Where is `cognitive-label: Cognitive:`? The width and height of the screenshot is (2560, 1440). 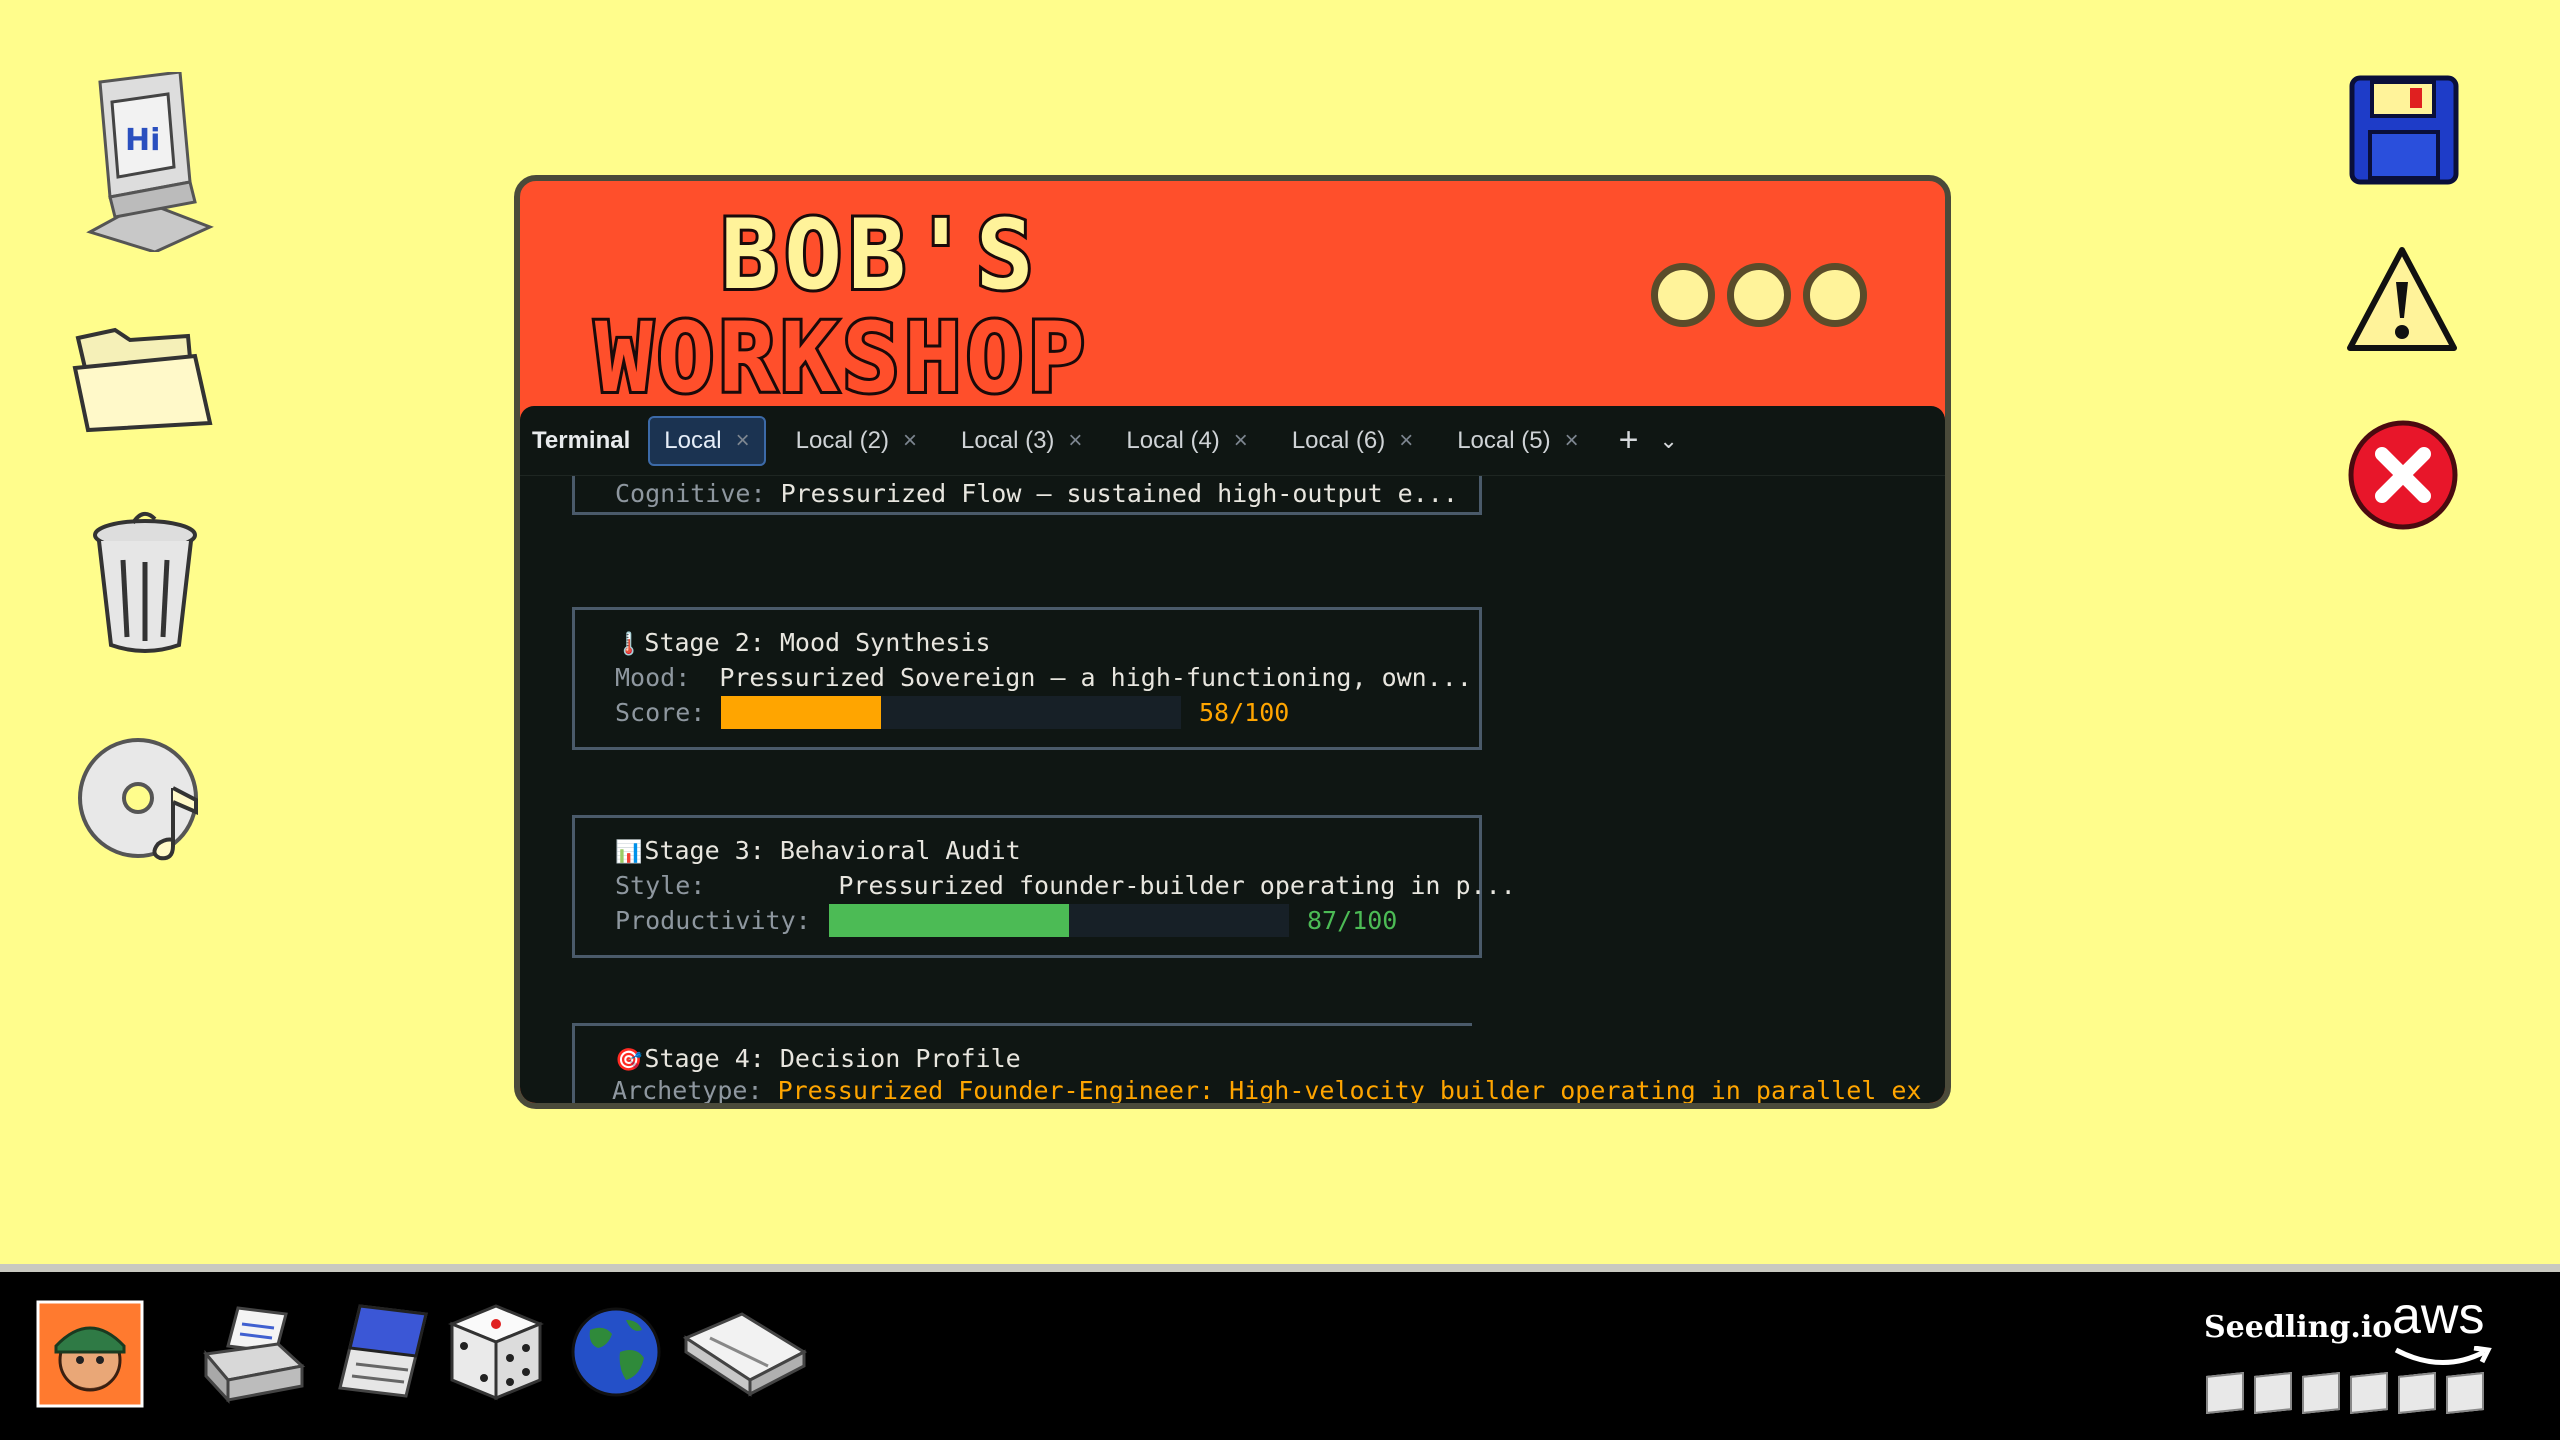
cognitive-label: Cognitive: is located at coordinates (690, 493).